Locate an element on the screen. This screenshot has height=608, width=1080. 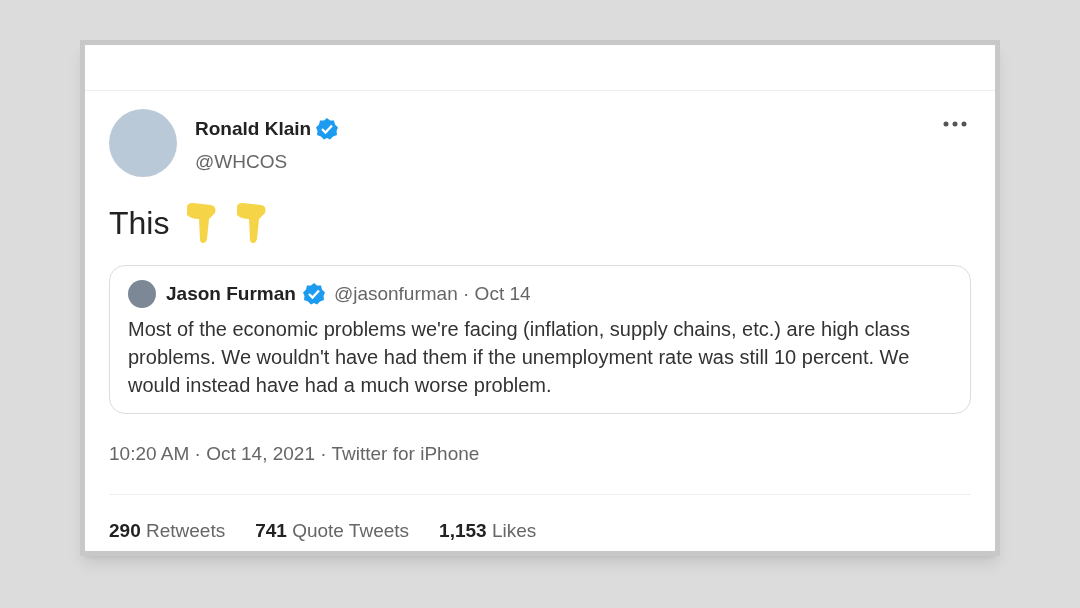
tweet-timestamp: 10:20 AM · Oct 14, 2021 · Twitter for iPhone is located at coordinates (540, 453).